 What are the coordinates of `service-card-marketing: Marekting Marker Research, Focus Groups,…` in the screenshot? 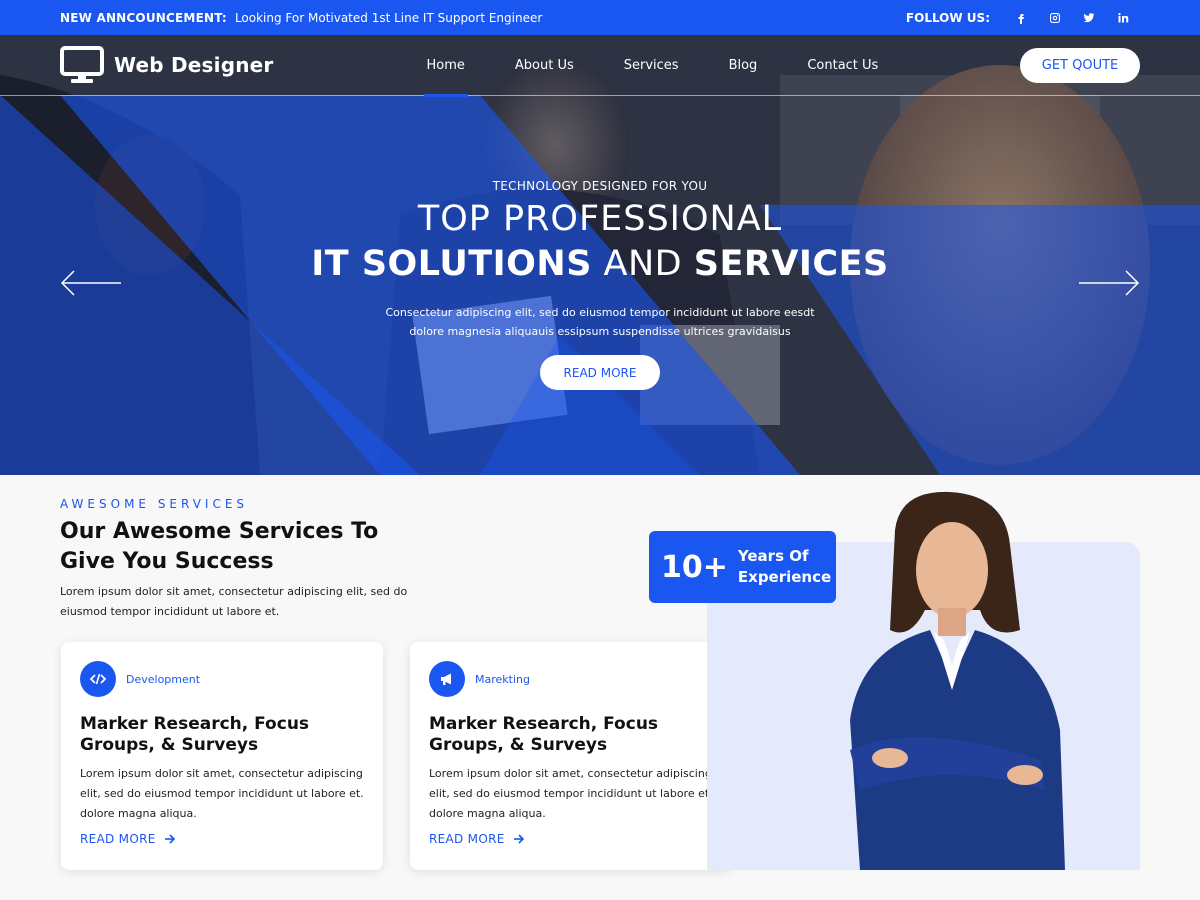 It's located at (571, 756).